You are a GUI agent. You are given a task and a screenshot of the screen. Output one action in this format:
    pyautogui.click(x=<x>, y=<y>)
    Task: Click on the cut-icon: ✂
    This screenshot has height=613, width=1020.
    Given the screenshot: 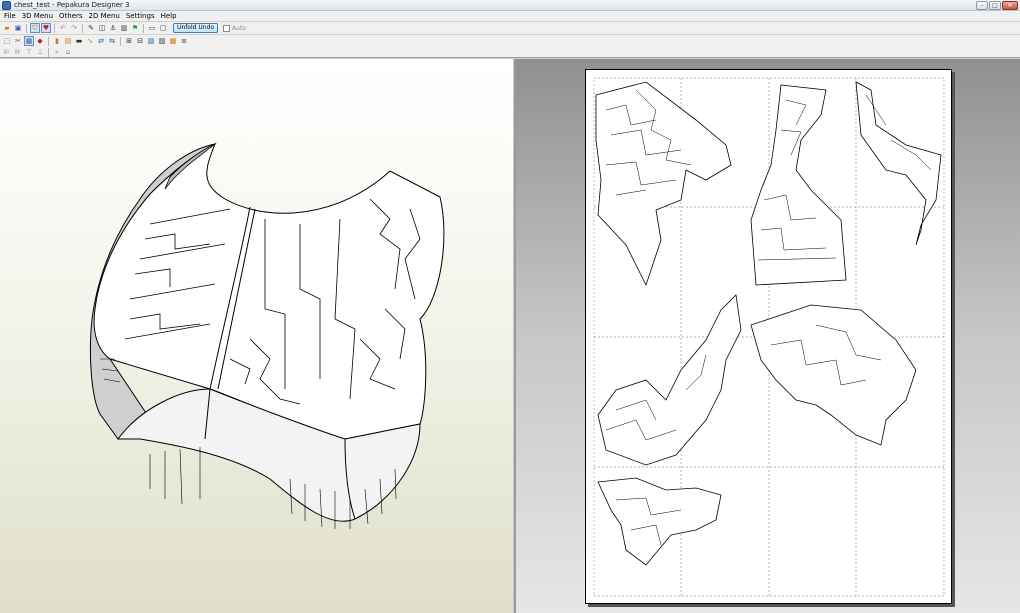 What is the action you would take?
    pyautogui.click(x=18, y=41)
    